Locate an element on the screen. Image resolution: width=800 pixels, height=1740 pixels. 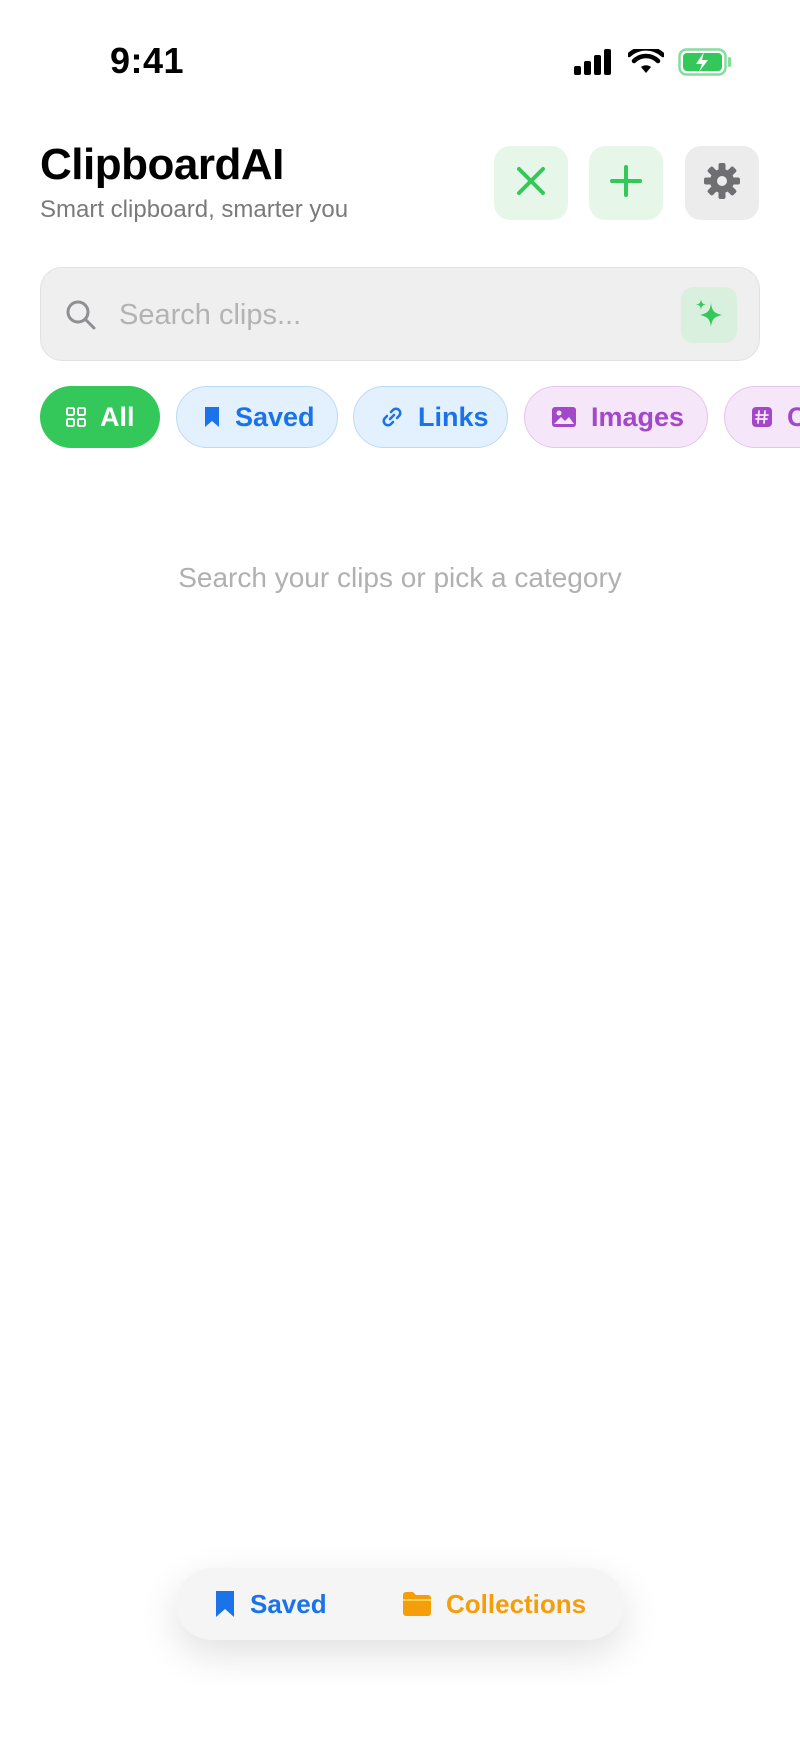
bottom-bar: Saved Collections is located at coordinates (400, 1604).